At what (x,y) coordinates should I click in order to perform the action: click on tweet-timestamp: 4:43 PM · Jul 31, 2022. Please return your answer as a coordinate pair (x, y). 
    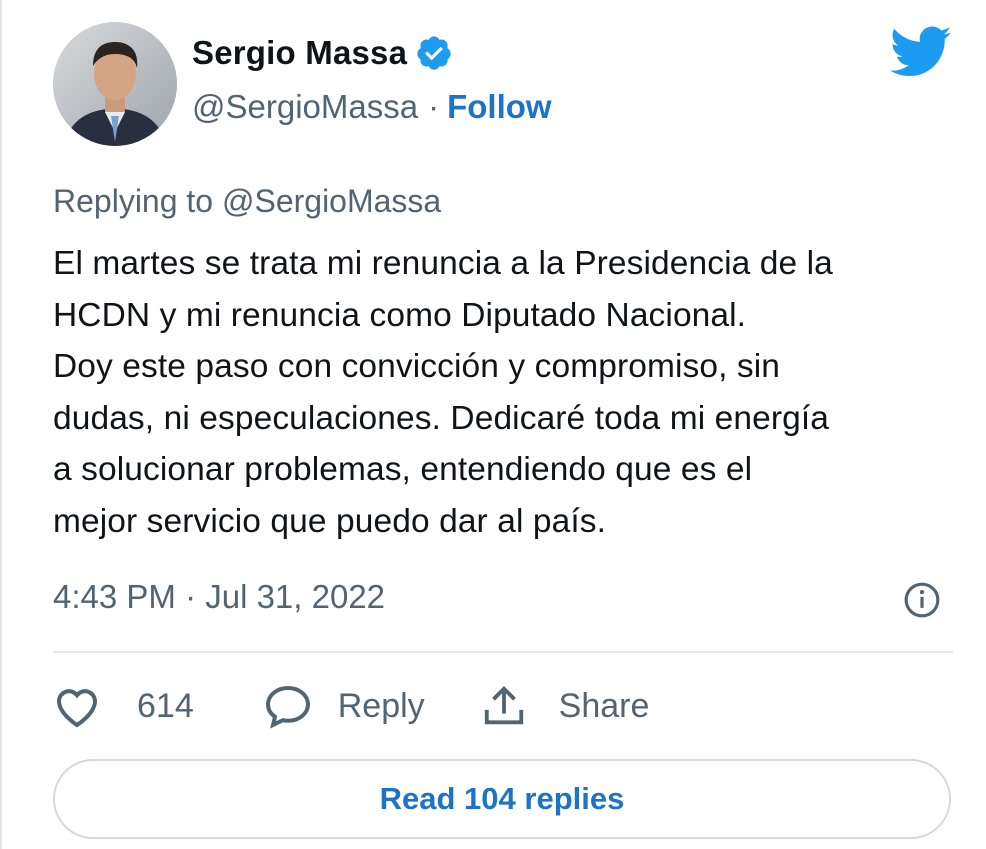
    Looking at the image, I should click on (219, 597).